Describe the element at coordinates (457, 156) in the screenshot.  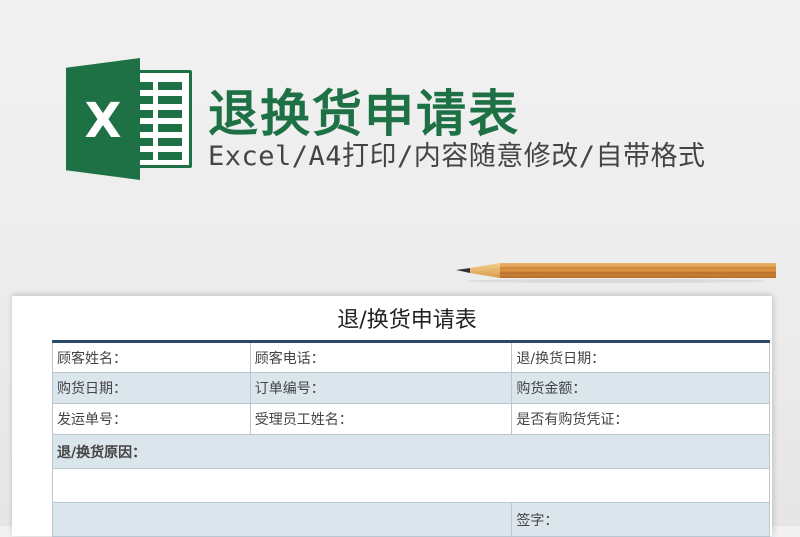
I see `page-subtitle: Excel/A4打印/内容随意修改/自带格式` at that location.